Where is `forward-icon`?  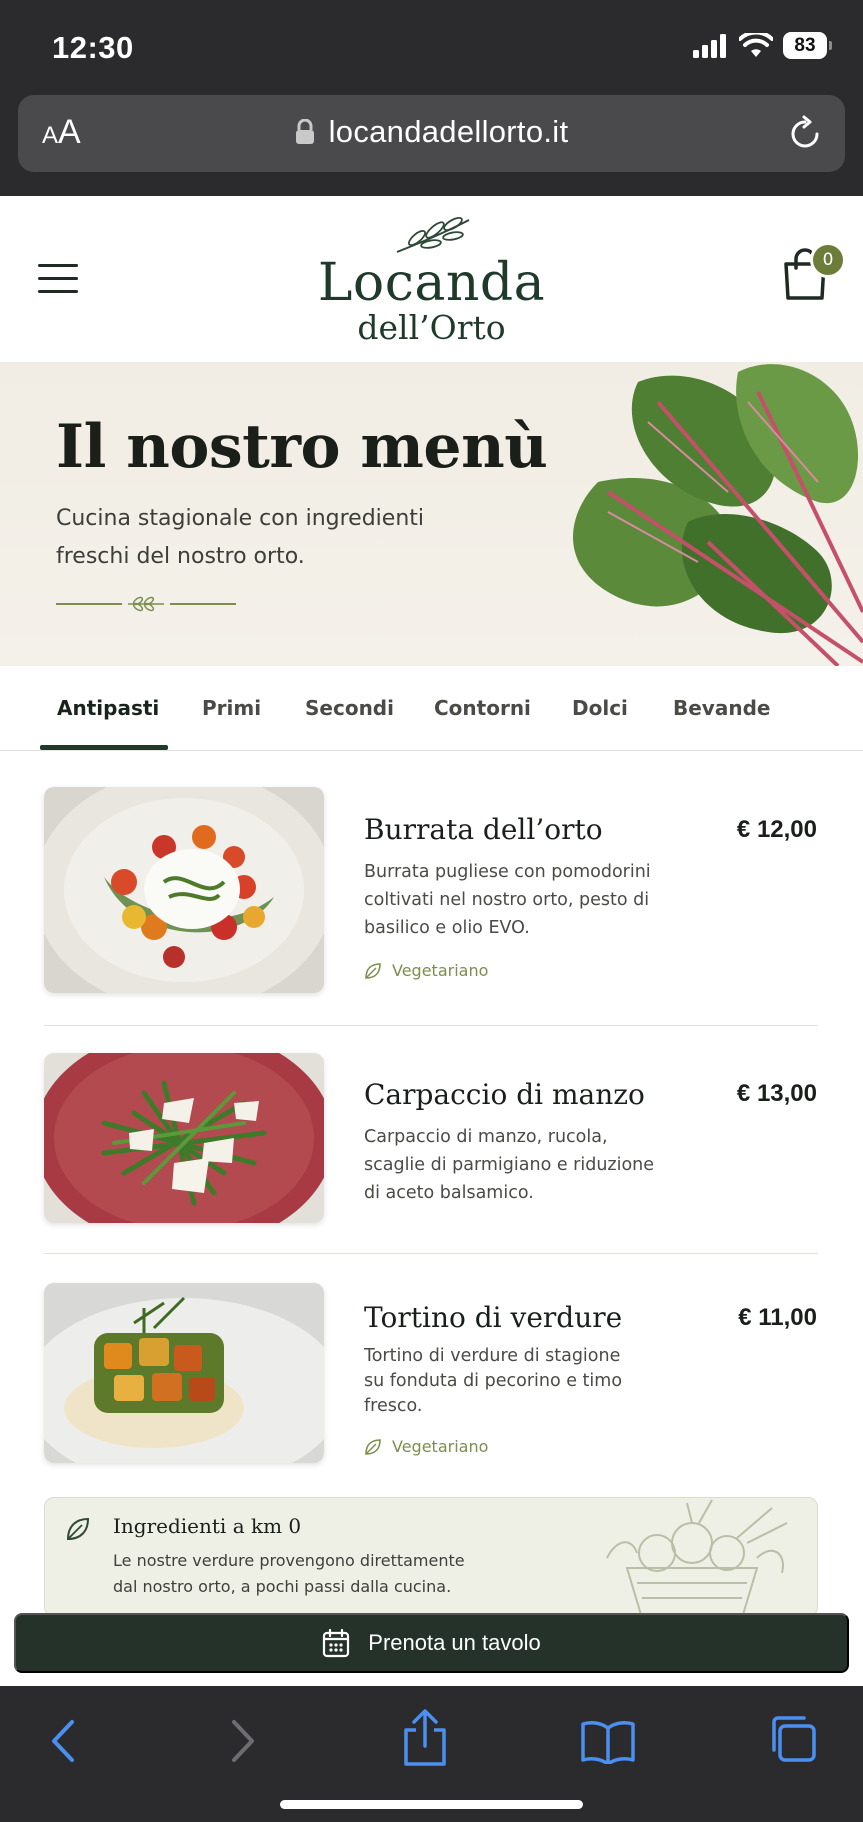
forward-icon is located at coordinates (243, 1741).